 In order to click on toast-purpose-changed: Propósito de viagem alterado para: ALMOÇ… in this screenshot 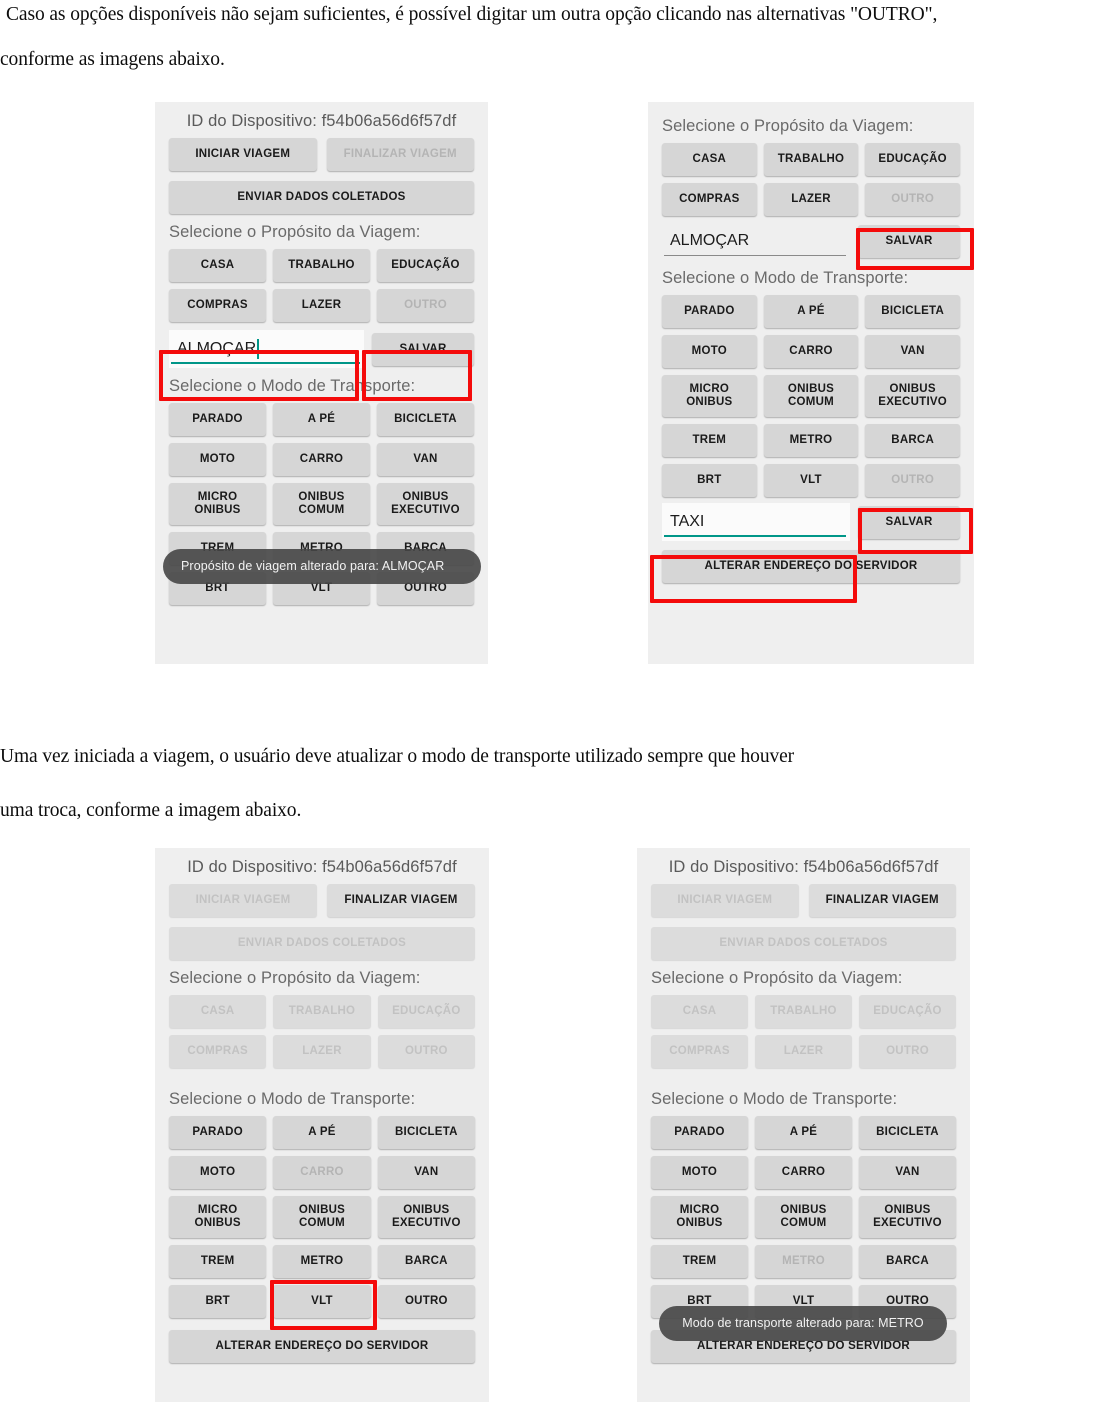, I will do `click(322, 566)`.